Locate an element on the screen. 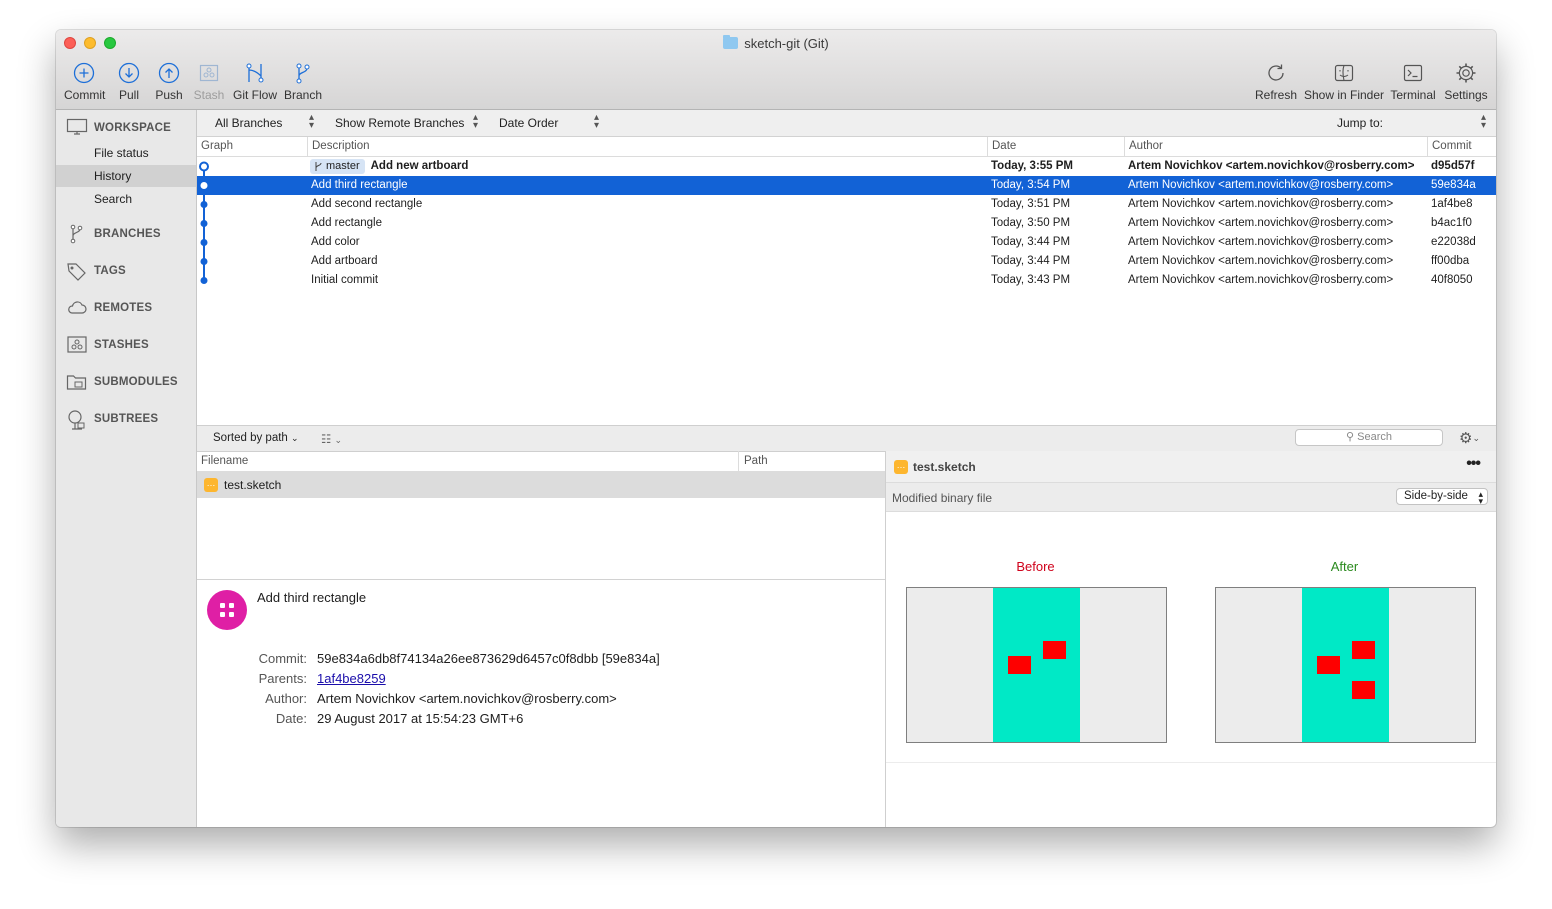 The image size is (1552, 909). show-in-finder-button: Show in Finder is located at coordinates (1344, 82).